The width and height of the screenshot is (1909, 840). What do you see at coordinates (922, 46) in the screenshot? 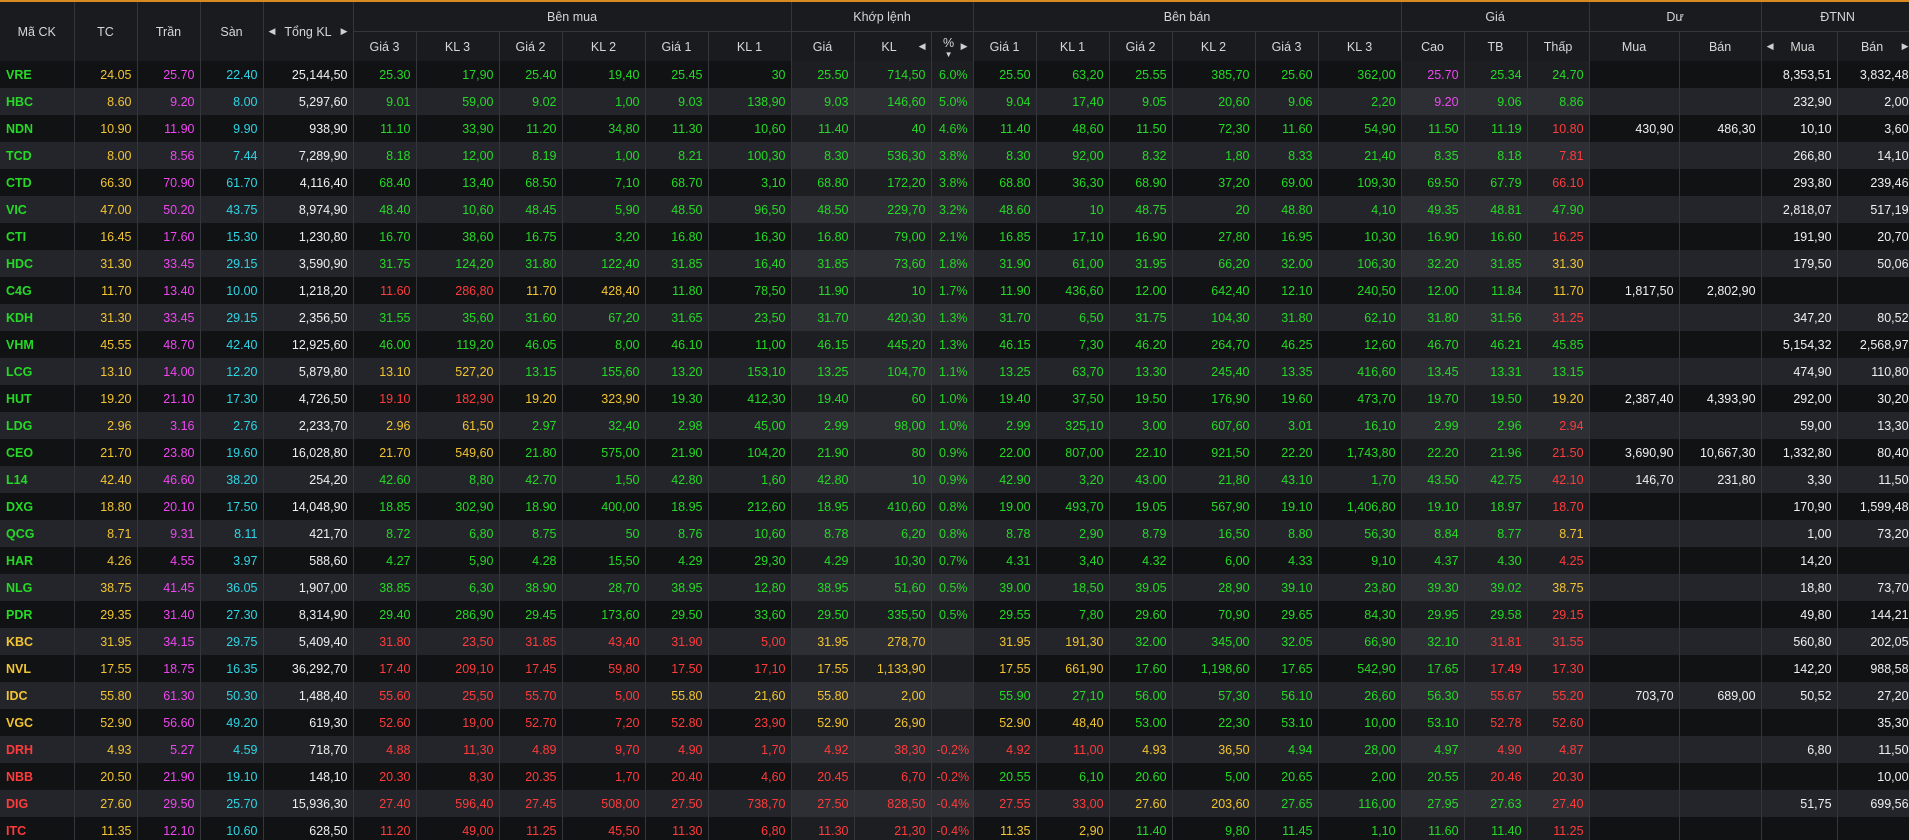
I see `toggle-left-icon: ◀` at bounding box center [922, 46].